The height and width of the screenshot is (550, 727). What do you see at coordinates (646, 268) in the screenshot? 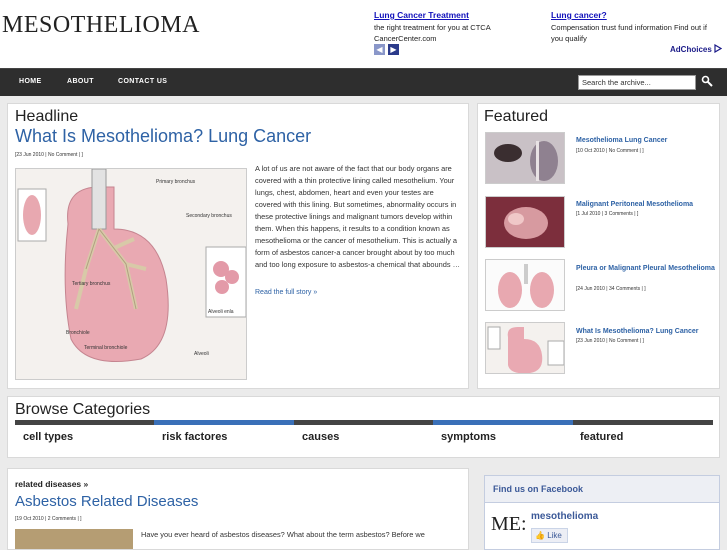
I see `featured-title: Pleura or Malignant Pleural Mesothelioma` at bounding box center [646, 268].